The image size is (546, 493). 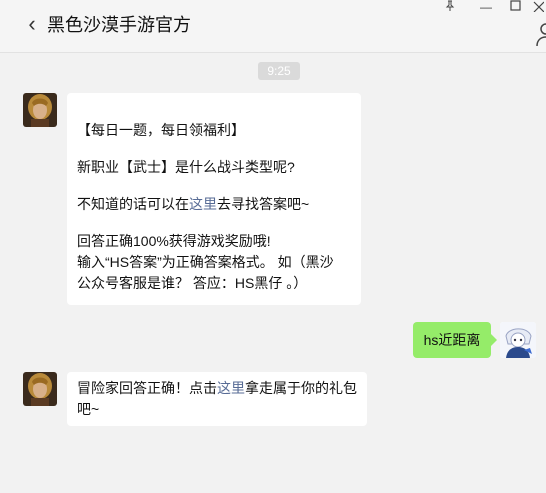 I want to click on message-line: 新职业【武士】是什么战斗类型呢?, so click(x=186, y=167).